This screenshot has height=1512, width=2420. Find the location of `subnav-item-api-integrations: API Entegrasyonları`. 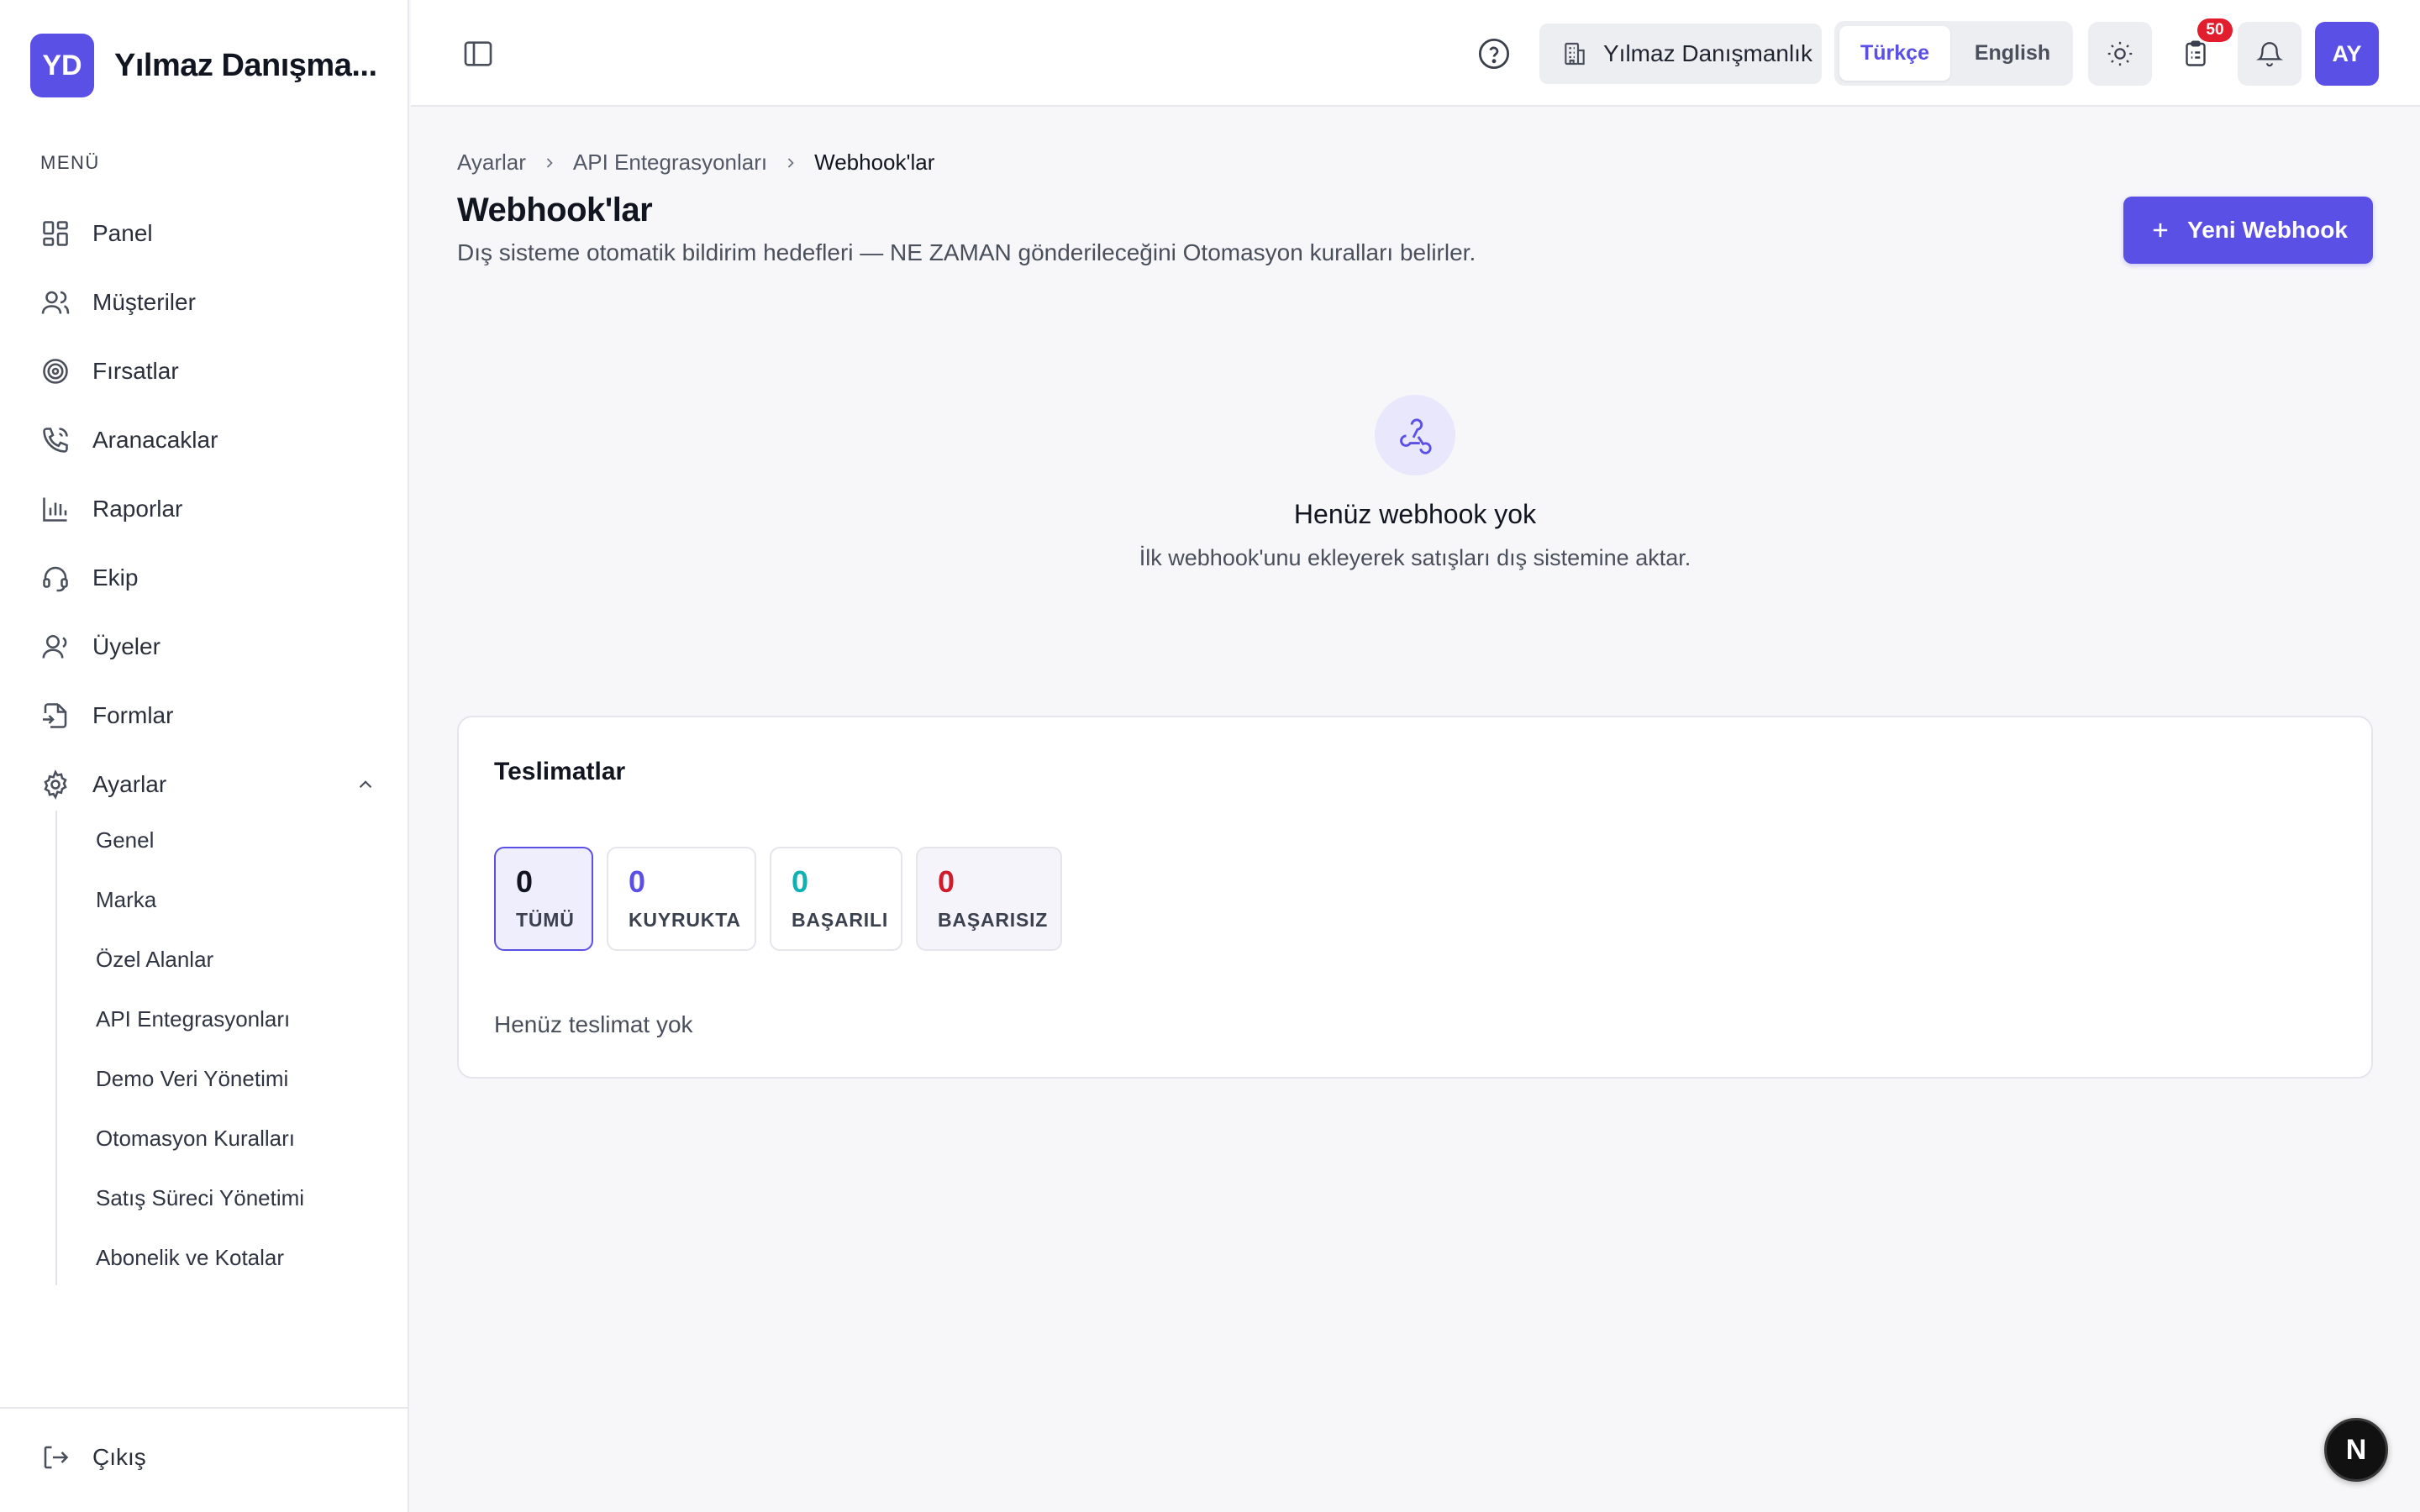

subnav-item-api-integrations: API Entegrasyonları is located at coordinates (216, 1019).